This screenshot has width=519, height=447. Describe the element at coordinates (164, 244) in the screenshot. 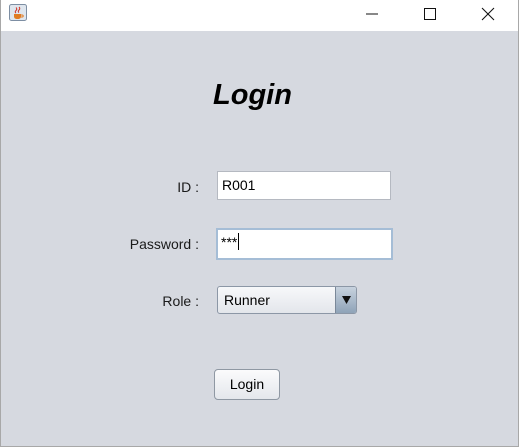

I see `password-label: Password :` at that location.